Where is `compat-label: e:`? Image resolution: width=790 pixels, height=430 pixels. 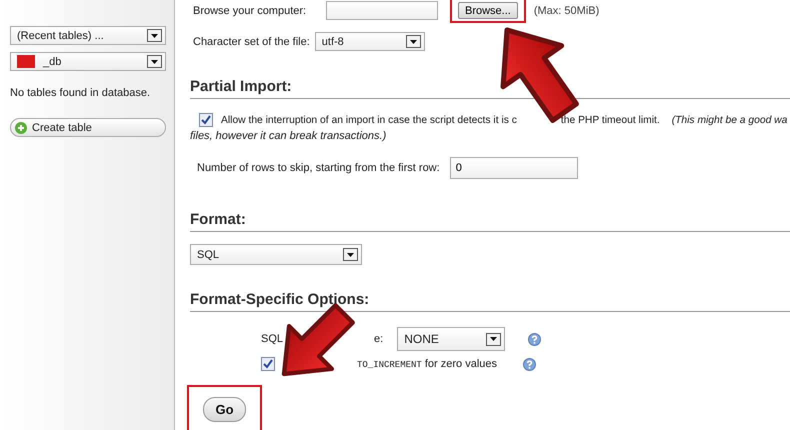 compat-label: e: is located at coordinates (379, 339).